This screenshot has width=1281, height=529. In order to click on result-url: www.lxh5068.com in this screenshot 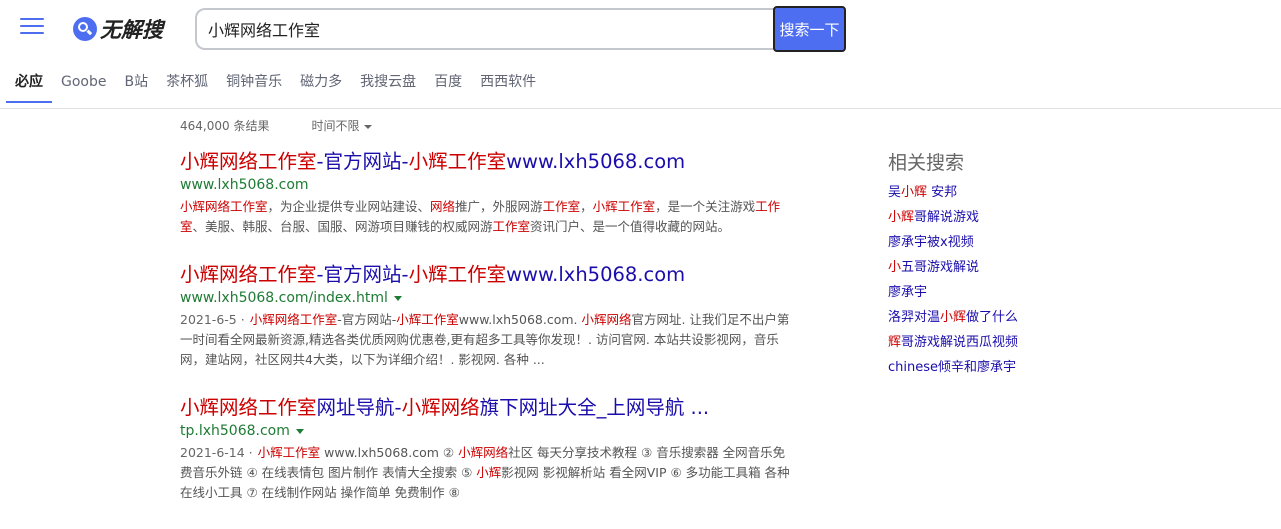, I will do `click(485, 185)`.